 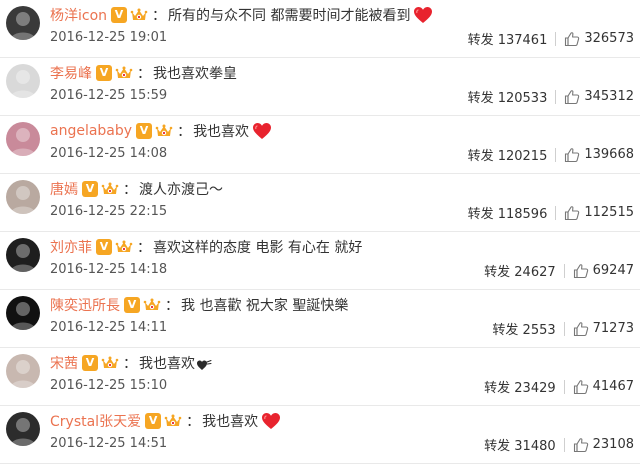 I want to click on like-count: 23108, so click(x=613, y=444).